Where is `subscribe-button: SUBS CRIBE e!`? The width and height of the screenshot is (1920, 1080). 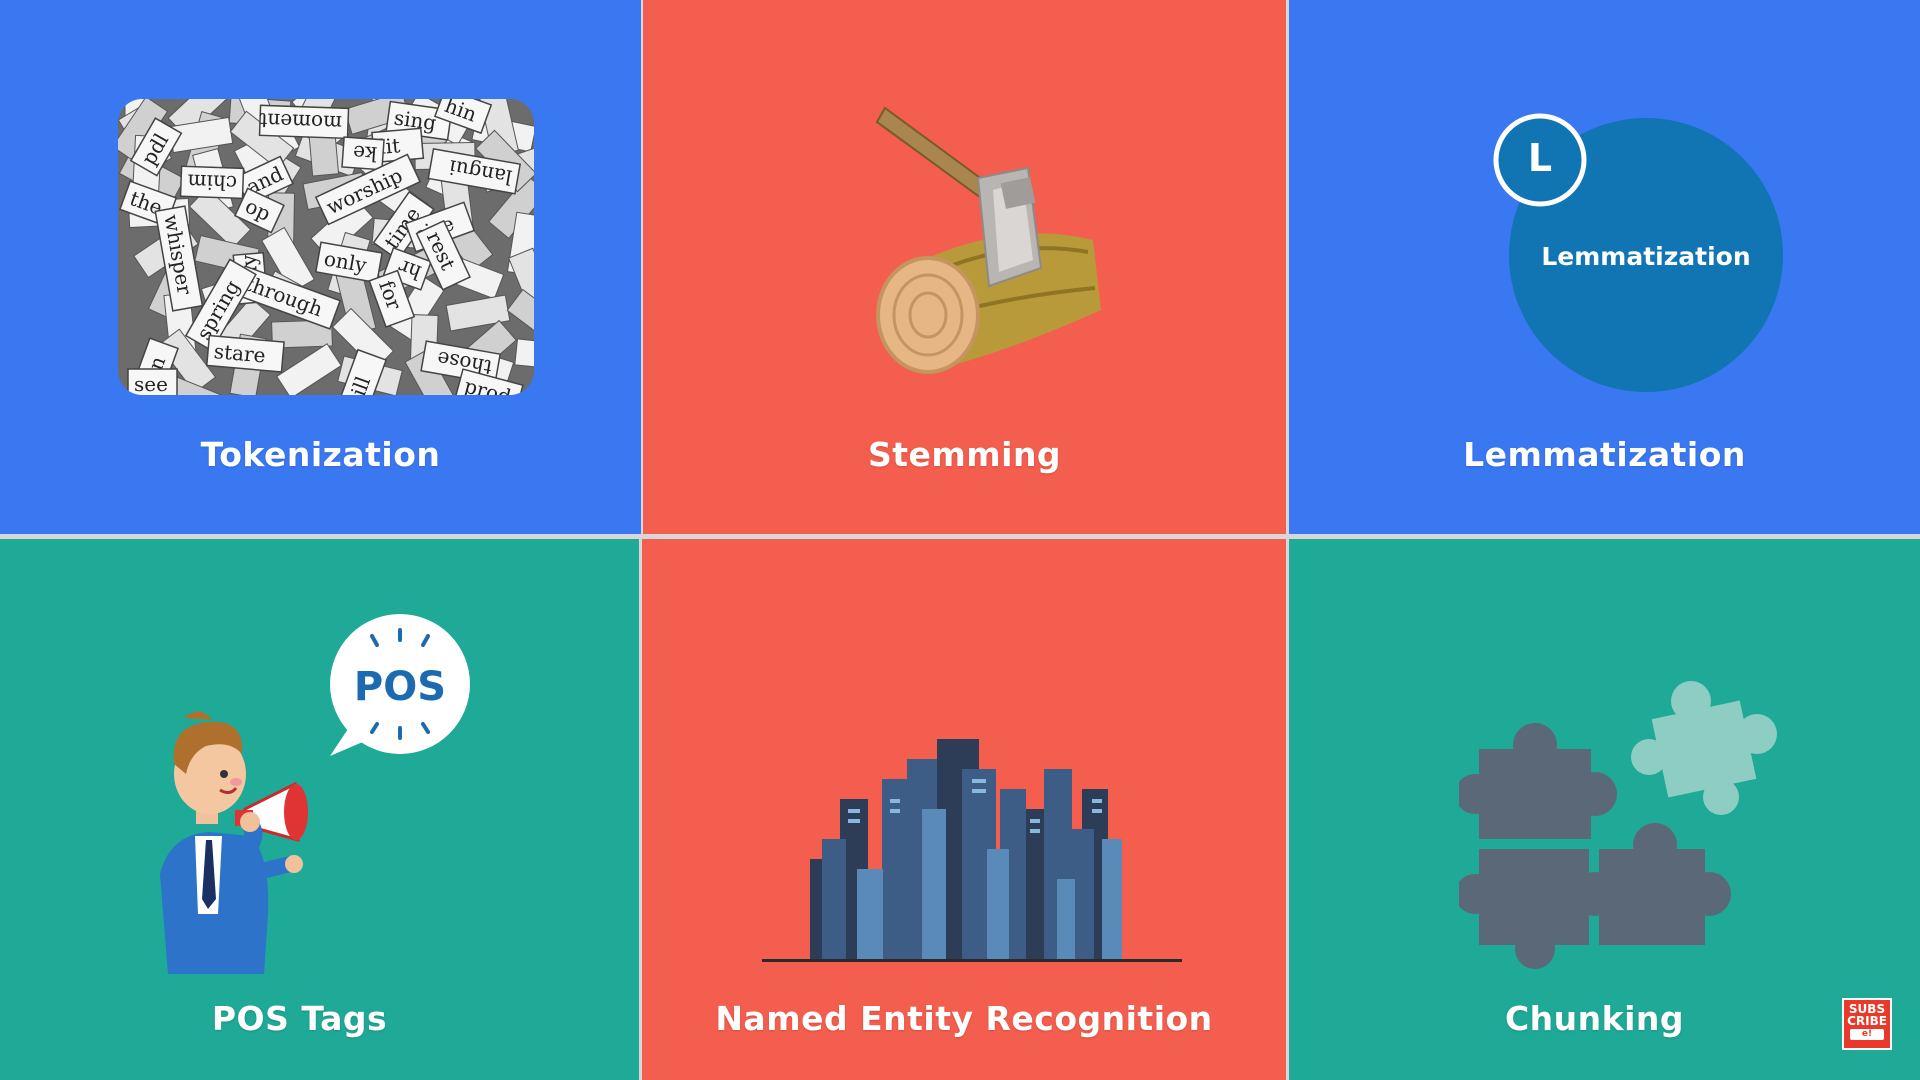 subscribe-button: SUBS CRIBE e! is located at coordinates (1867, 1024).